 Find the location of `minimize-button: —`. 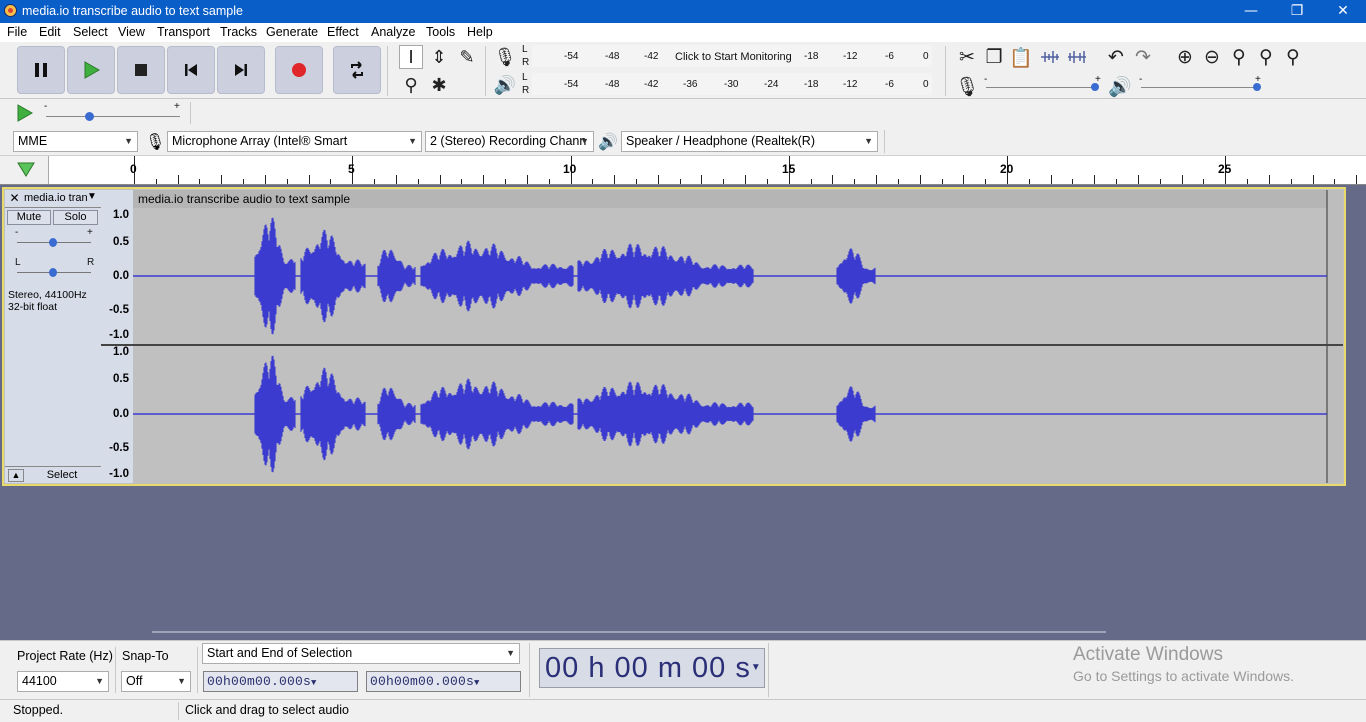

minimize-button: — is located at coordinates (1251, 11).